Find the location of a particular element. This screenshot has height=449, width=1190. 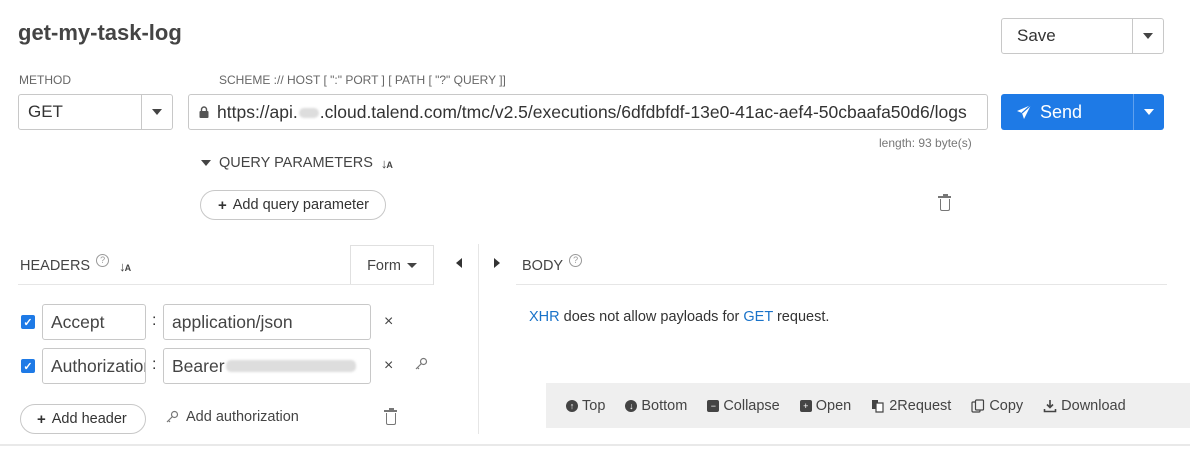

paper-plane-icon is located at coordinates (1024, 111).